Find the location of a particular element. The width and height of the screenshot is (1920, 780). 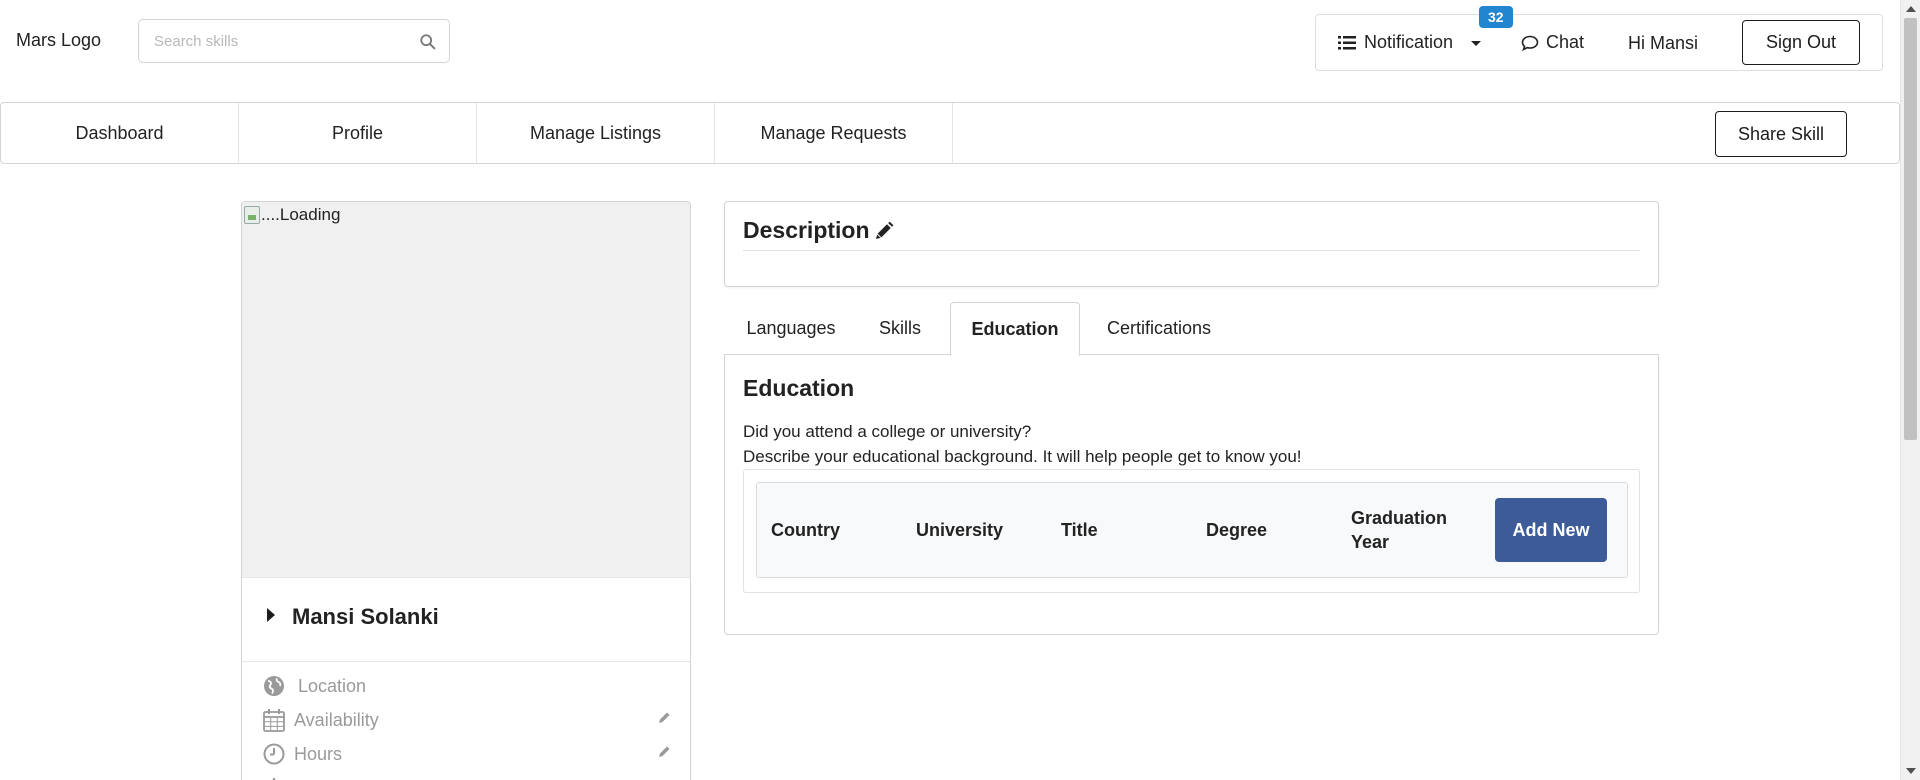

notification-count-badge: 32 is located at coordinates (1496, 17).